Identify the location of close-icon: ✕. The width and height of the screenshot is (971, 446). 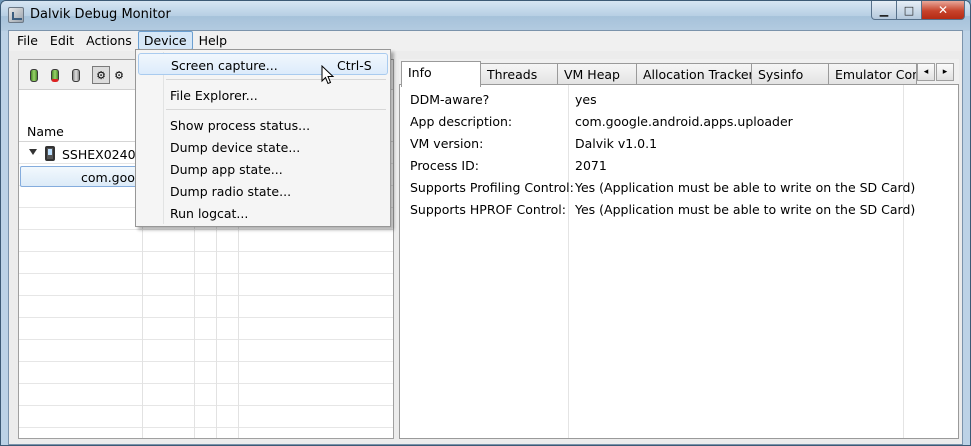
(943, 10).